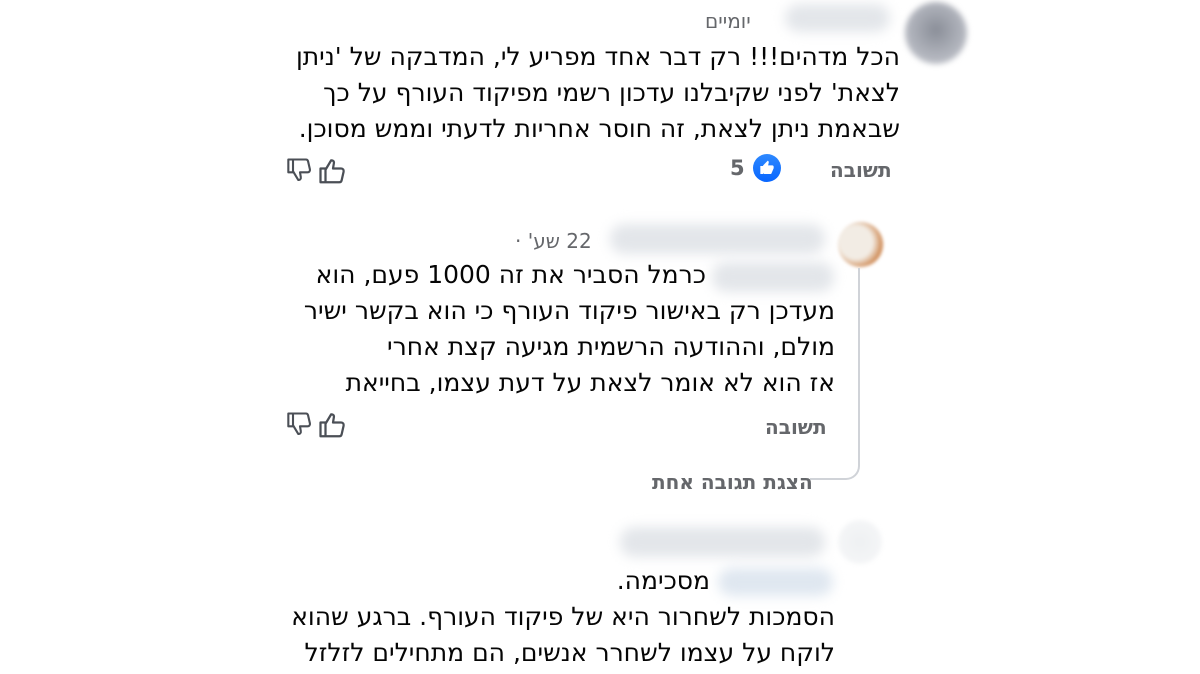  Describe the element at coordinates (559, 241) in the screenshot. I see `comment-time-value: 22 שע'` at that location.